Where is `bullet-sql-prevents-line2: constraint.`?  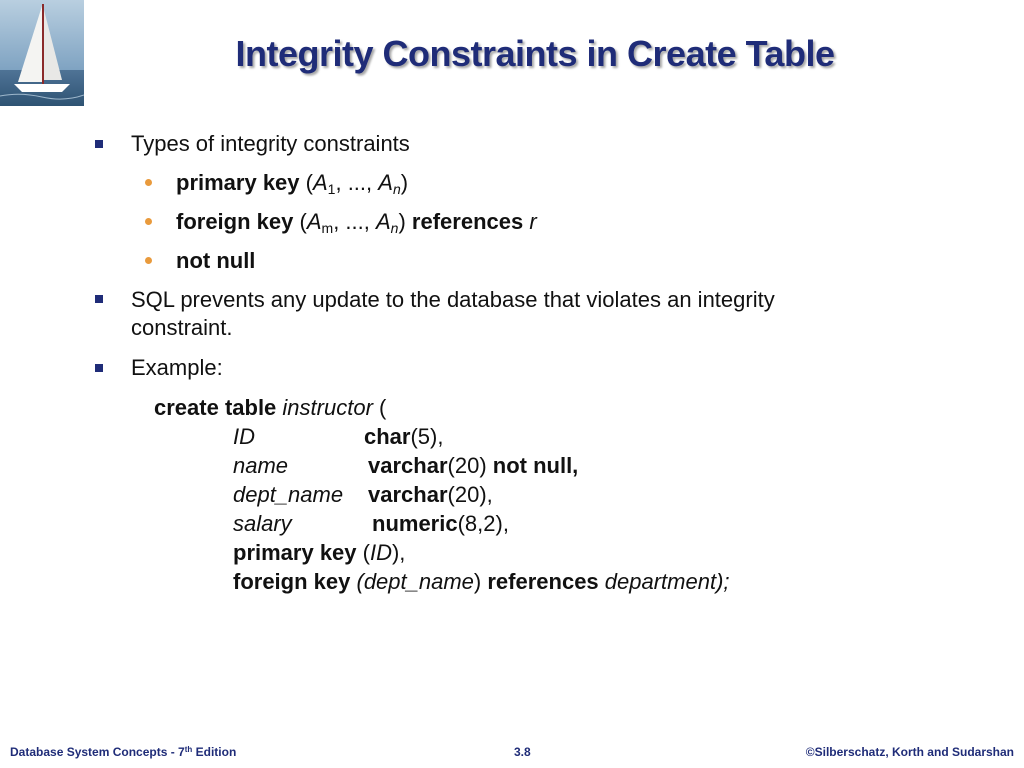
bullet-sql-prevents-line2: constraint. is located at coordinates (182, 327).